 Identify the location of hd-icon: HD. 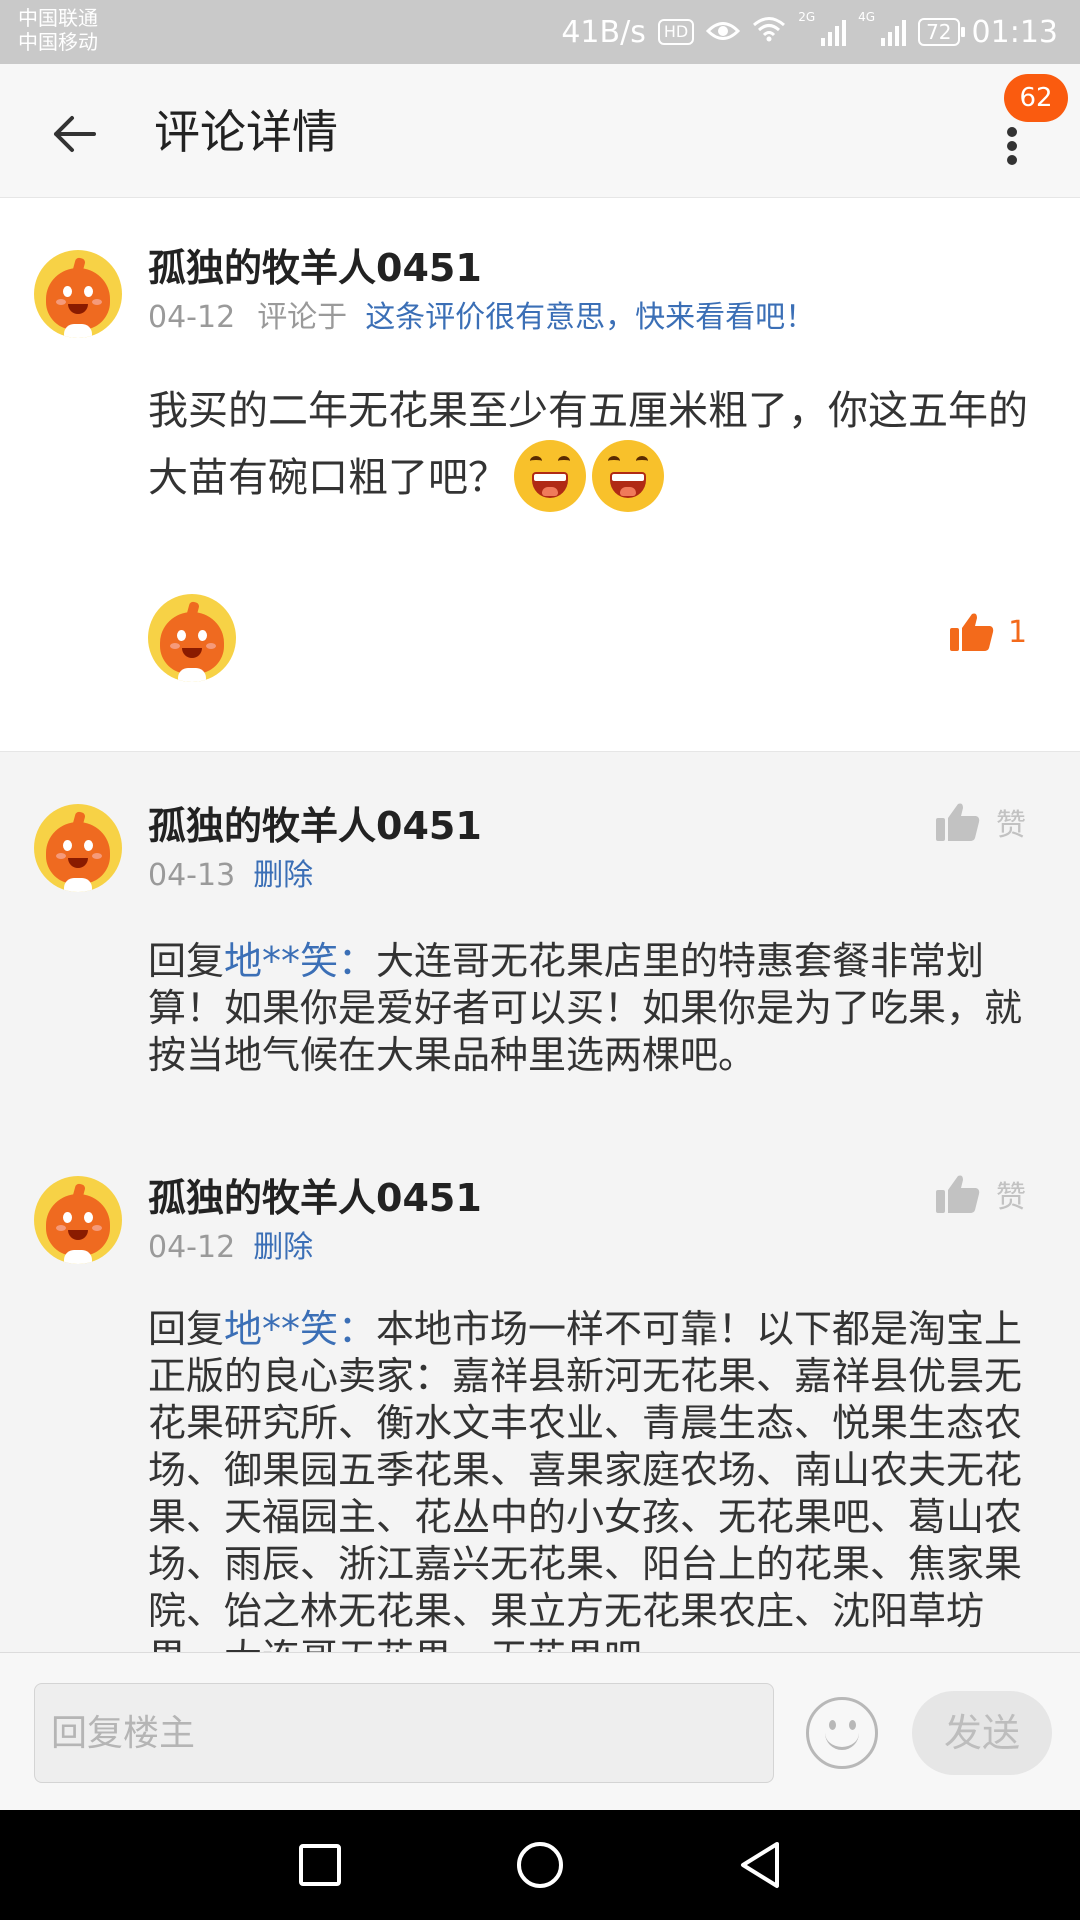
(676, 32).